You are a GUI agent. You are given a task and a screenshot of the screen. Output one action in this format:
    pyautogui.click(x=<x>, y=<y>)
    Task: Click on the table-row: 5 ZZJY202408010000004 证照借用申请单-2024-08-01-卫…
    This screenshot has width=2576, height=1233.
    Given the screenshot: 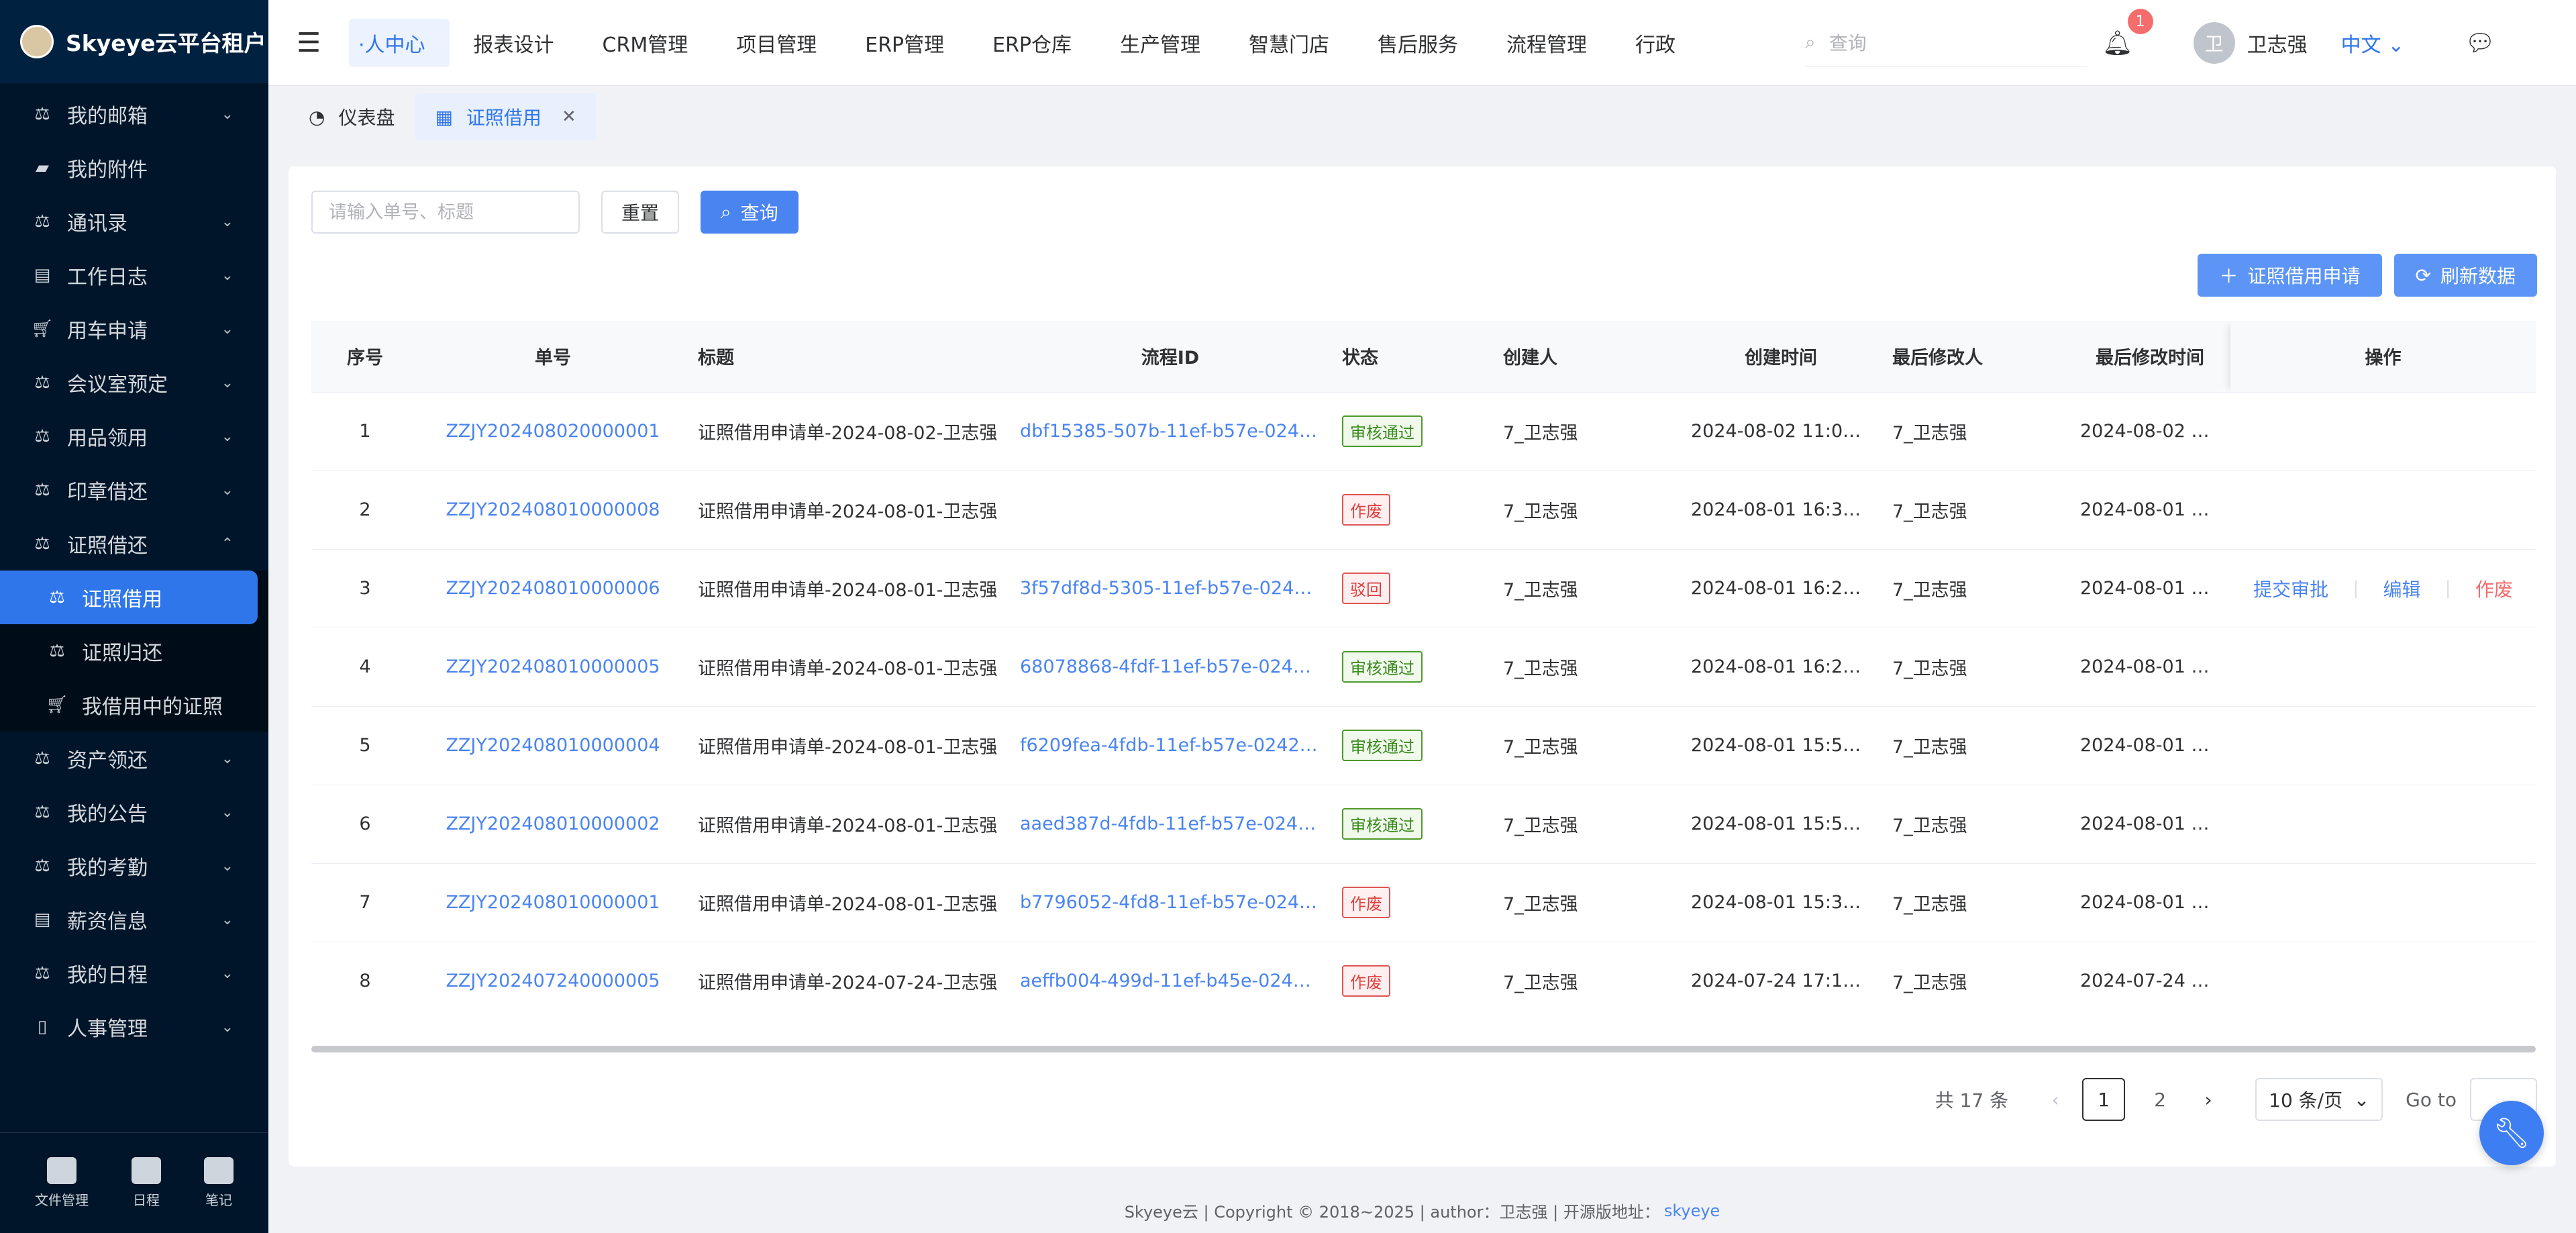 What is the action you would take?
    pyautogui.click(x=1423, y=745)
    